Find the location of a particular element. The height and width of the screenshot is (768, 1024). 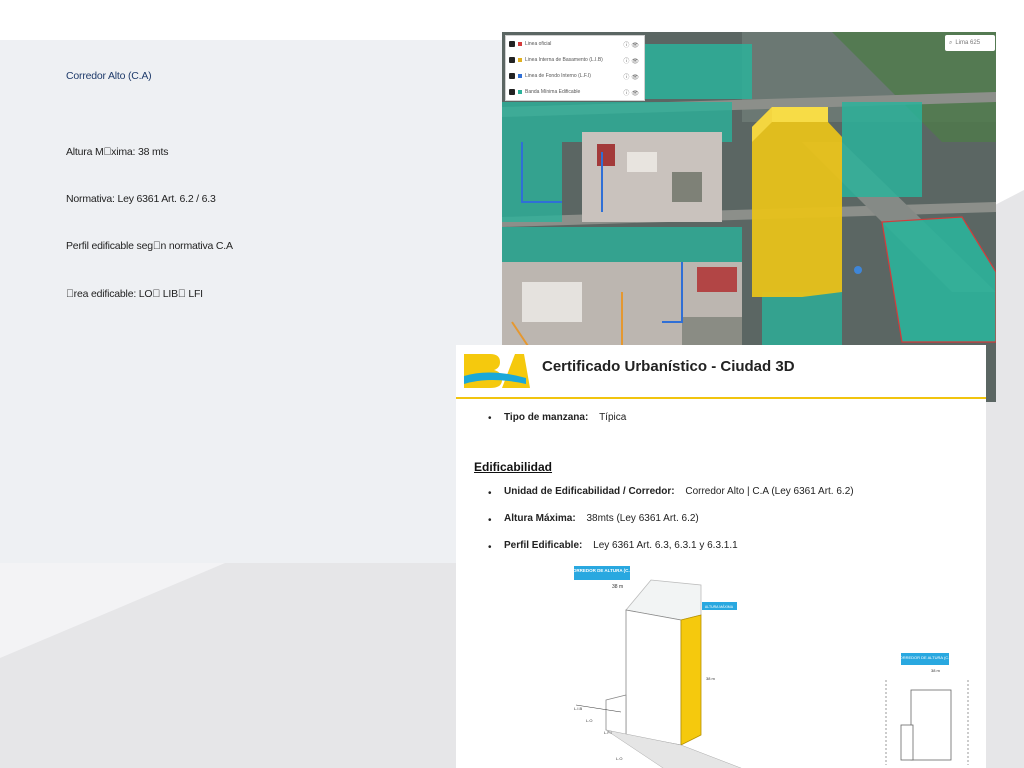

profile-text: Perfil edificable seg n normativa C.A is located at coordinates (149, 246).